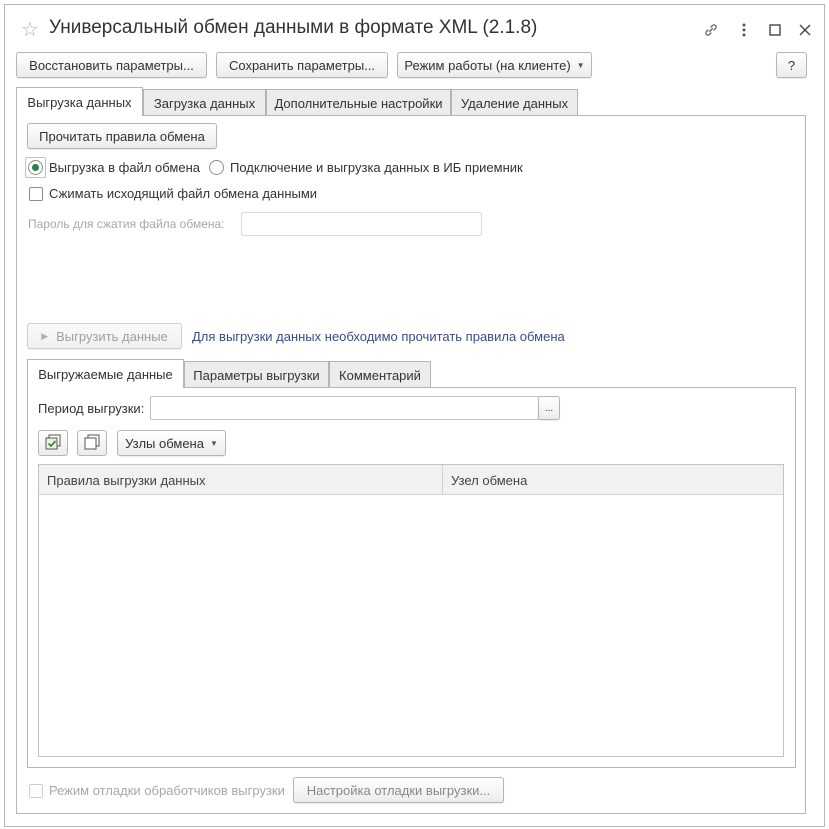 The image size is (829, 829). Describe the element at coordinates (711, 30) in the screenshot. I see `link-icon` at that location.